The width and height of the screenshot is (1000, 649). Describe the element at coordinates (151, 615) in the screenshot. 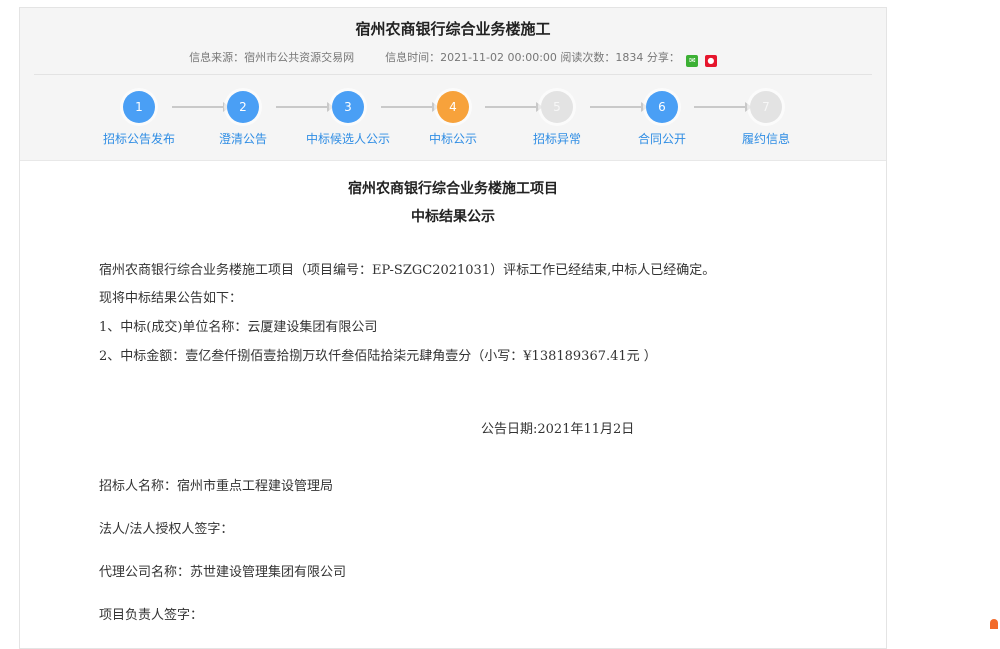

I see `project-lead-line: 项目负责人签字：` at that location.